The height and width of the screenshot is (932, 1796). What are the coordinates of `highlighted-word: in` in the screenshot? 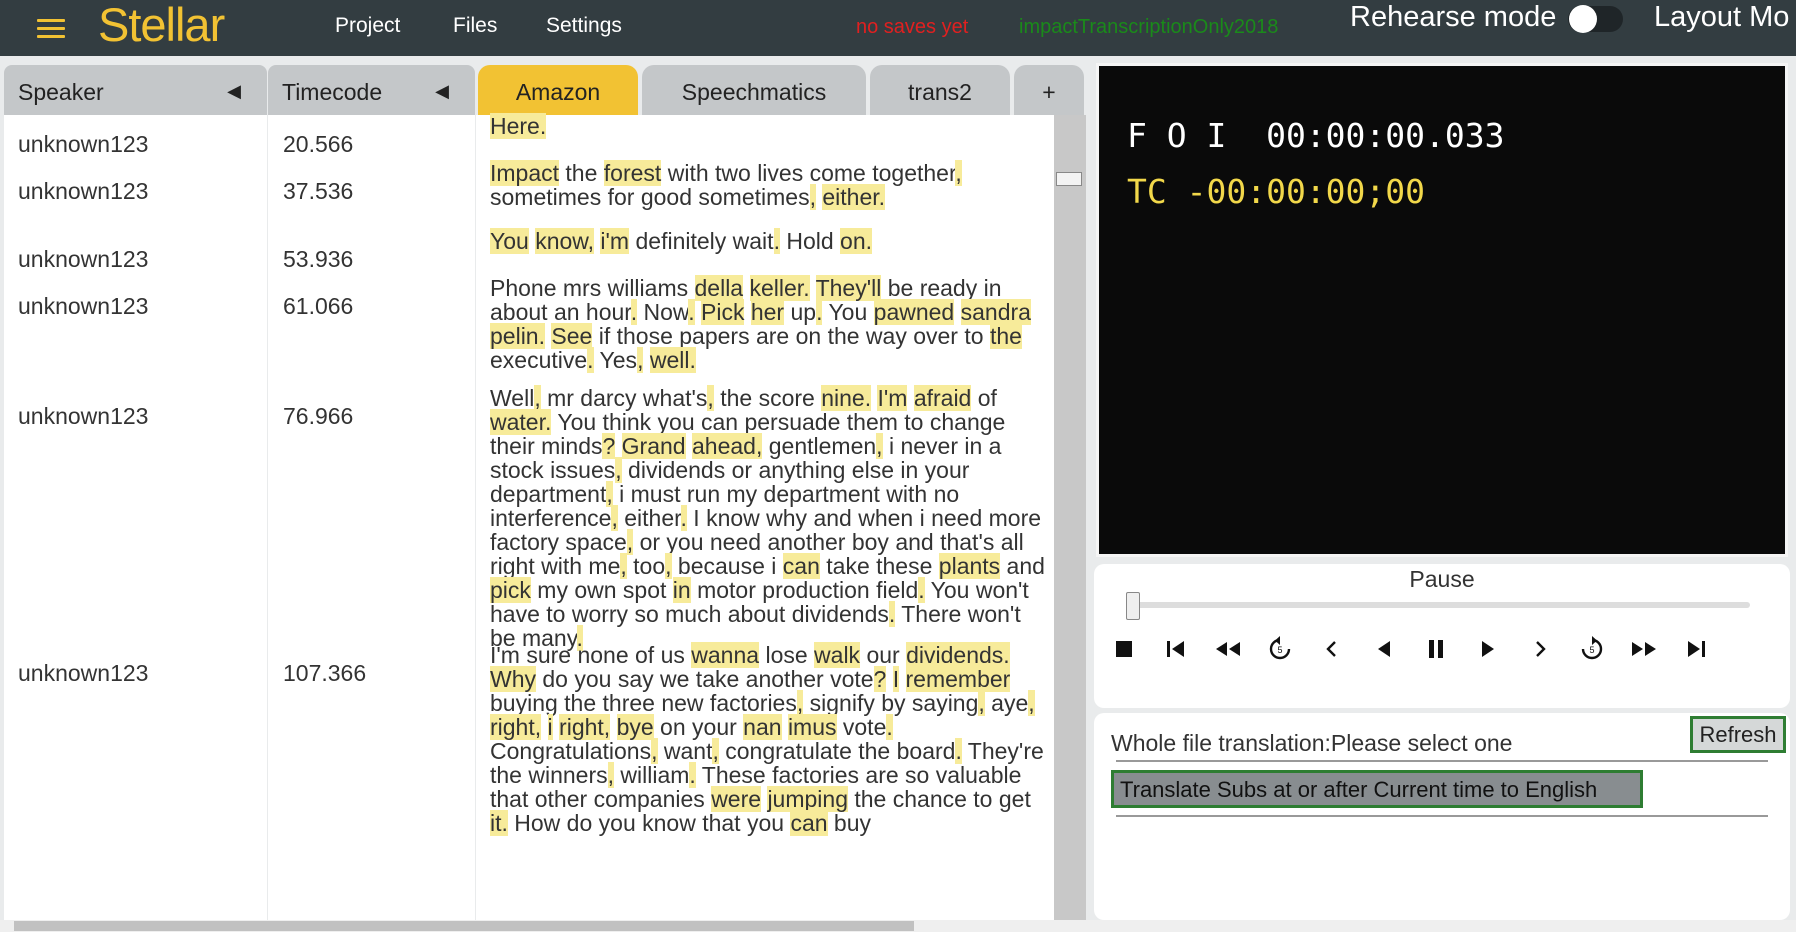 It's located at (681, 590).